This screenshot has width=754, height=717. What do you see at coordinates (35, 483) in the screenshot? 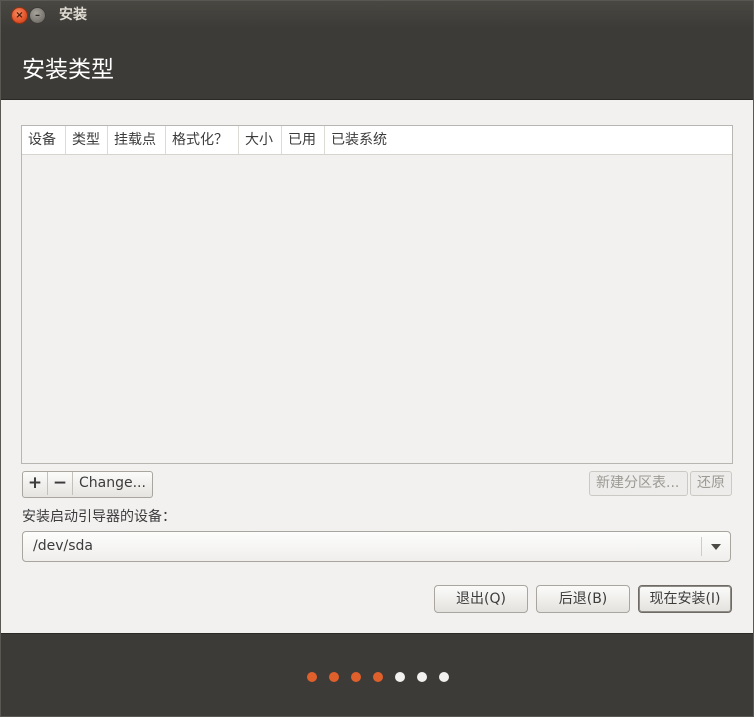
I see `add-partition-button: +` at bounding box center [35, 483].